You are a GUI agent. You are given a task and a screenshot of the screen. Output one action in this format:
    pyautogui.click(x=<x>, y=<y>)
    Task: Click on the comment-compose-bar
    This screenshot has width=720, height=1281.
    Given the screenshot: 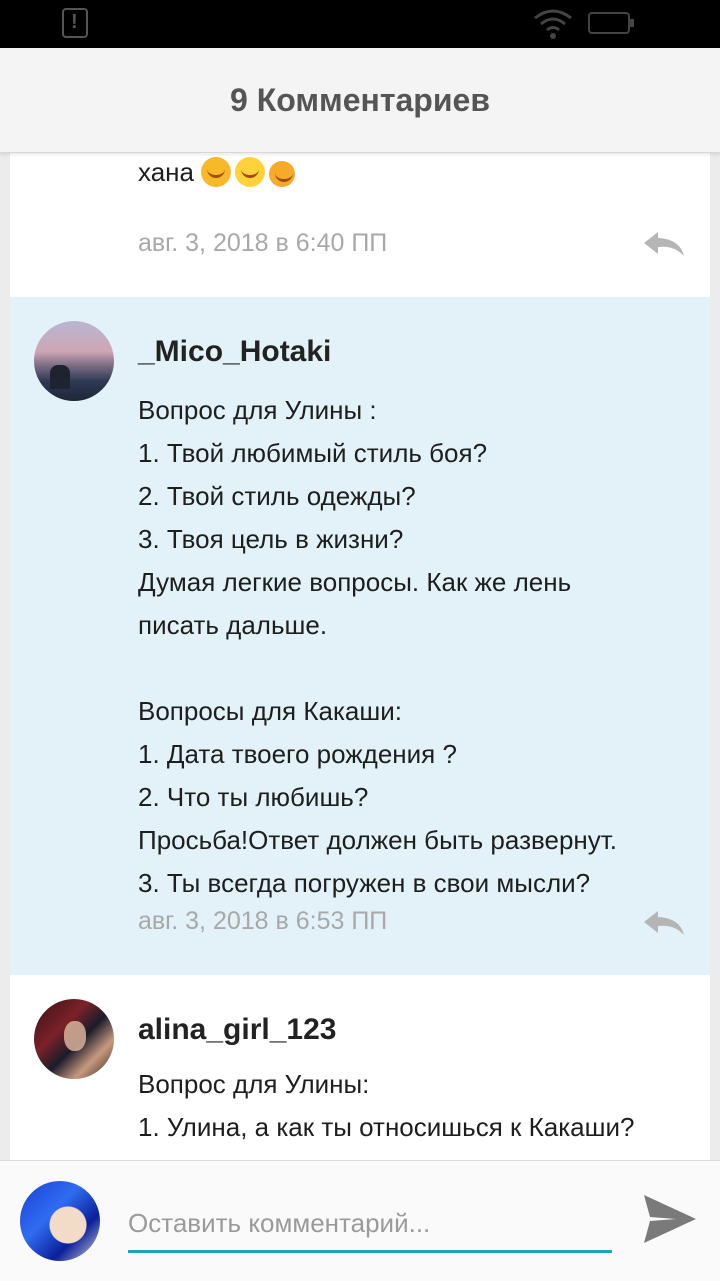 What is the action you would take?
    pyautogui.click(x=360, y=1220)
    